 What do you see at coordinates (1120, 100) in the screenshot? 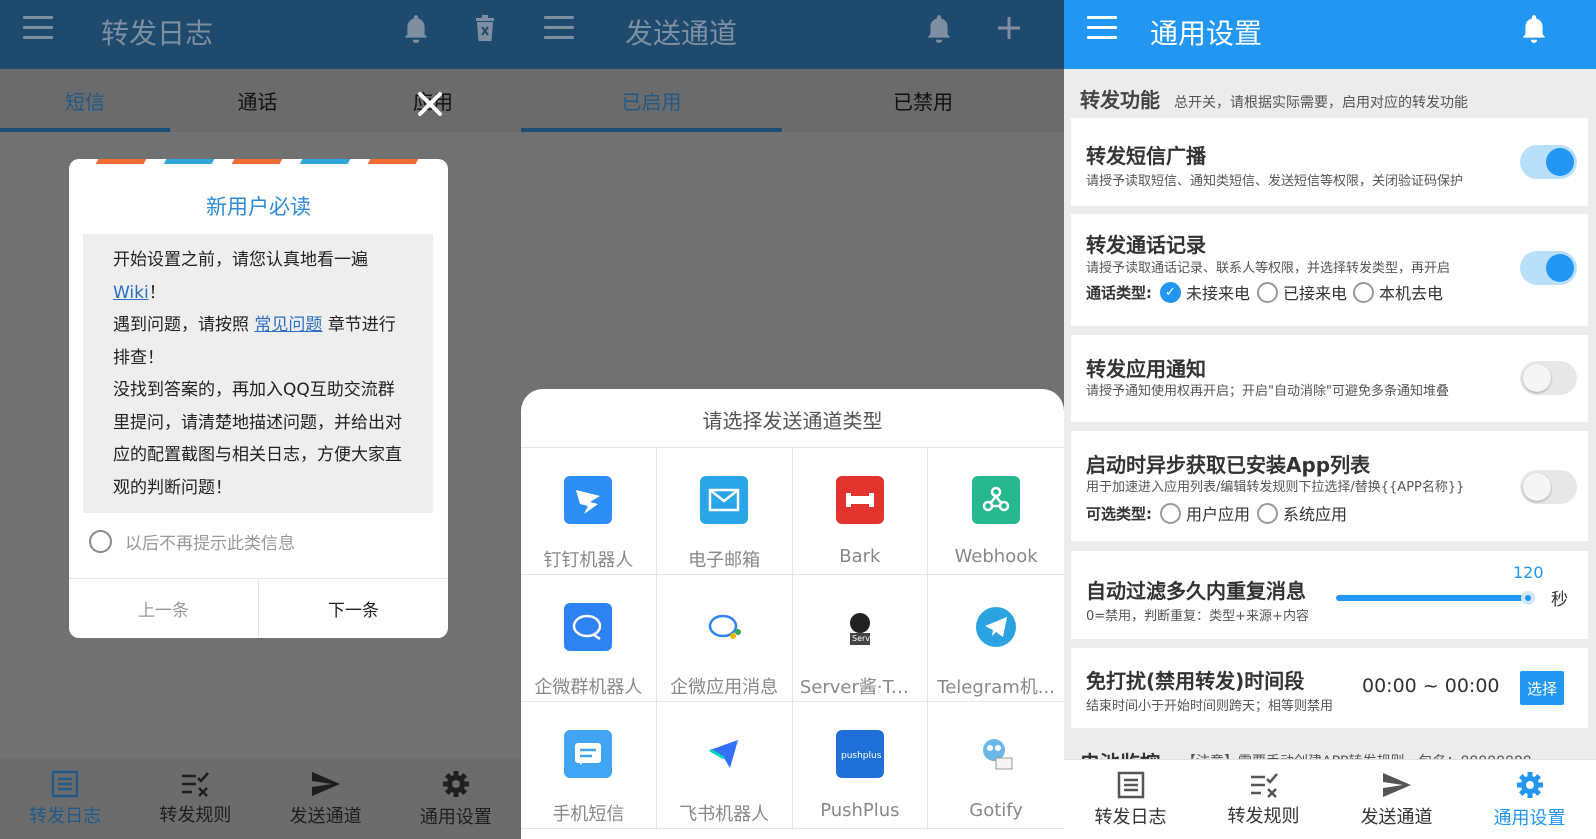
I see `section-title: 转发功能` at bounding box center [1120, 100].